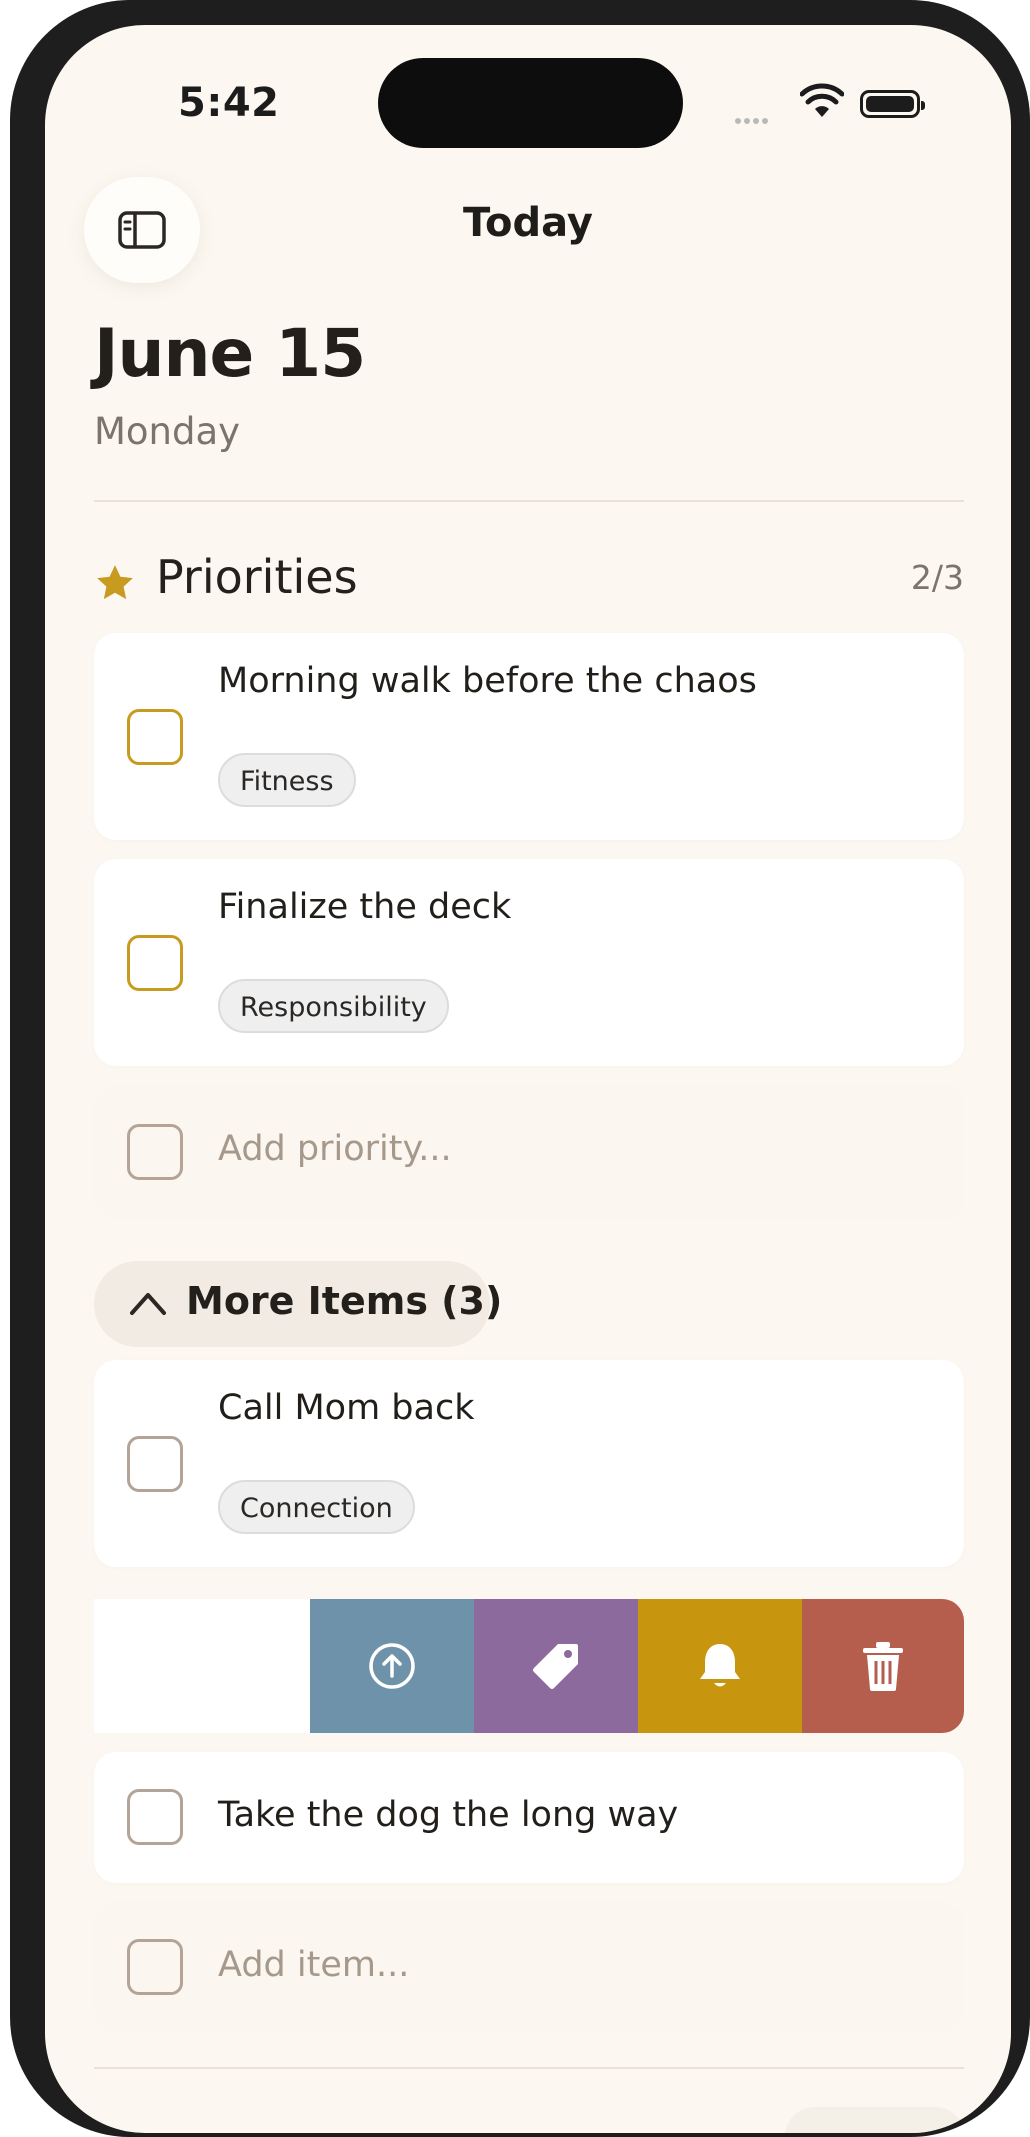 This screenshot has height=2137, width=1030. What do you see at coordinates (528, 223) in the screenshot?
I see `nav-title: Today` at bounding box center [528, 223].